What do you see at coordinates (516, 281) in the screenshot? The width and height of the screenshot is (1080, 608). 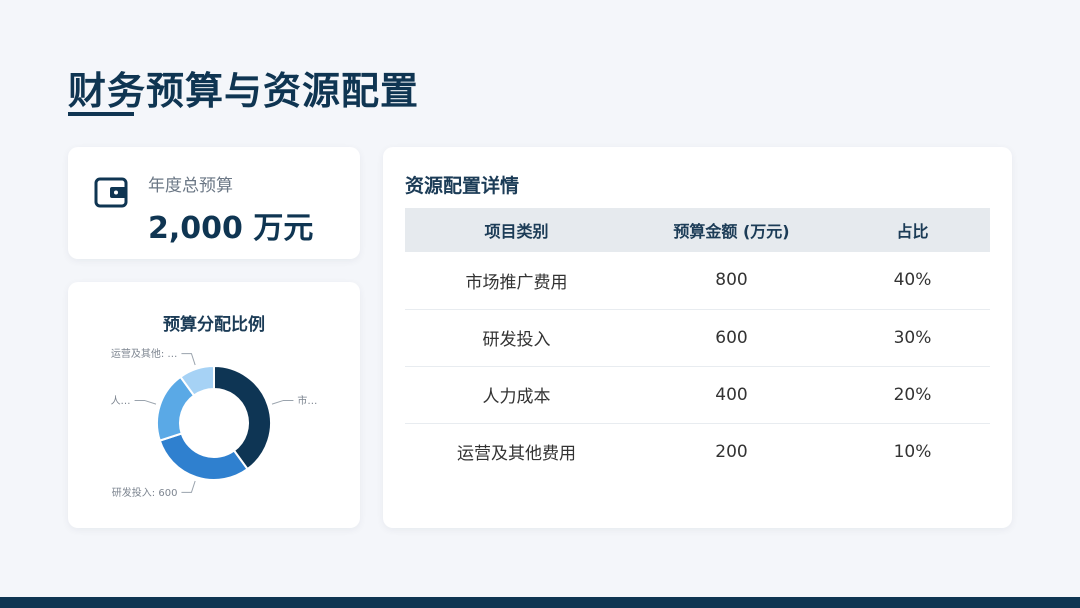 I see `cell-category: 市场推广费用` at bounding box center [516, 281].